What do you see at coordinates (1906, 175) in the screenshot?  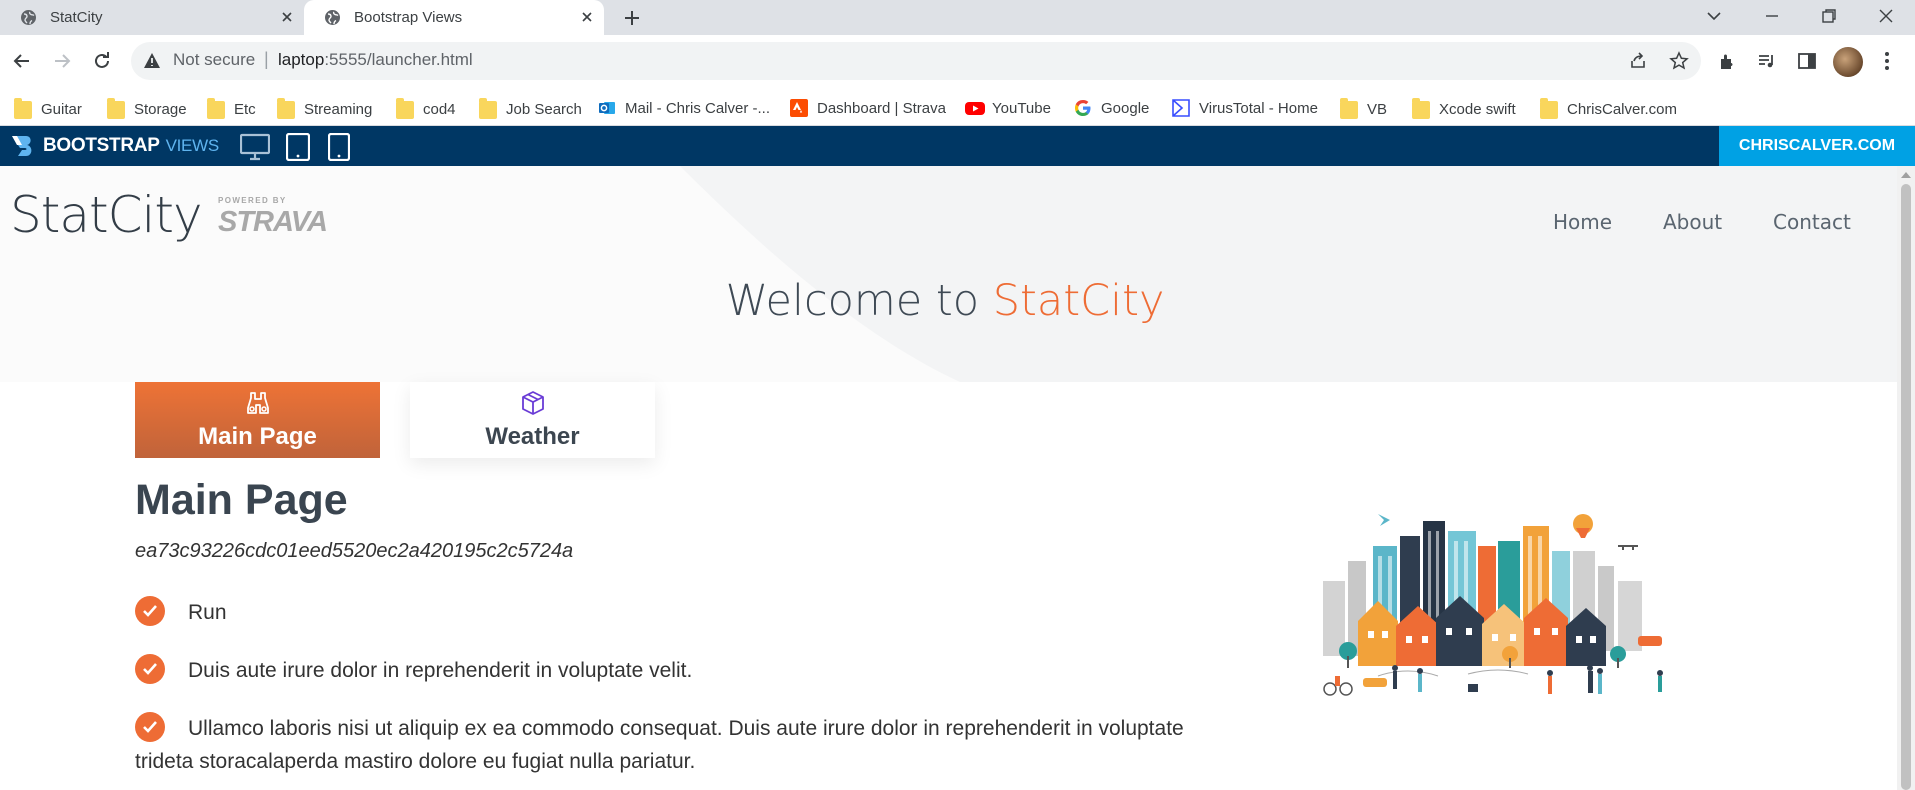 I see `scroll-up-arrow-icon` at bounding box center [1906, 175].